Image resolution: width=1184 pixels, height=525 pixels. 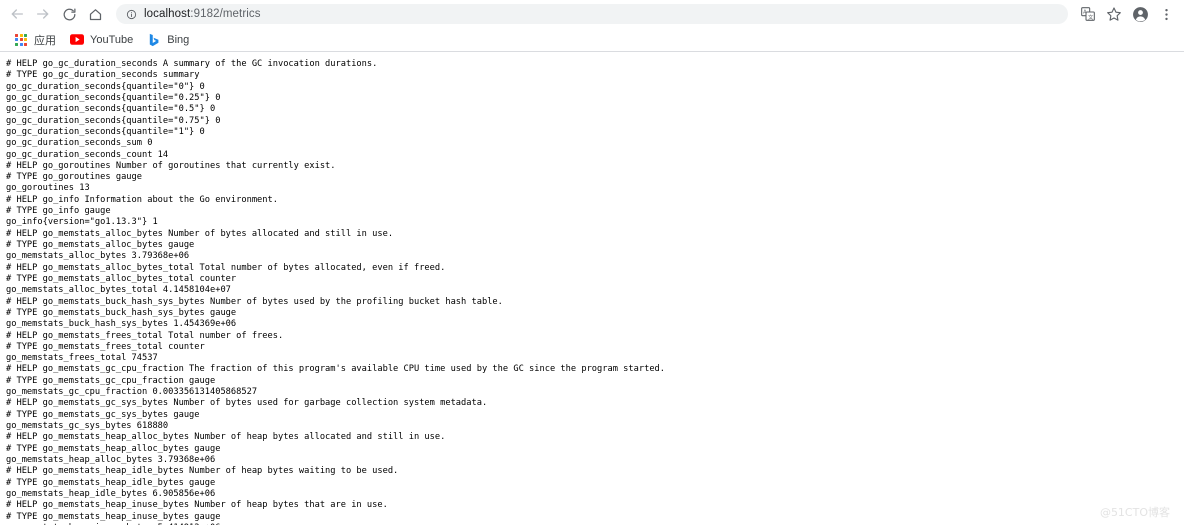 I want to click on watermark: @51CTO博客, so click(x=1134, y=512).